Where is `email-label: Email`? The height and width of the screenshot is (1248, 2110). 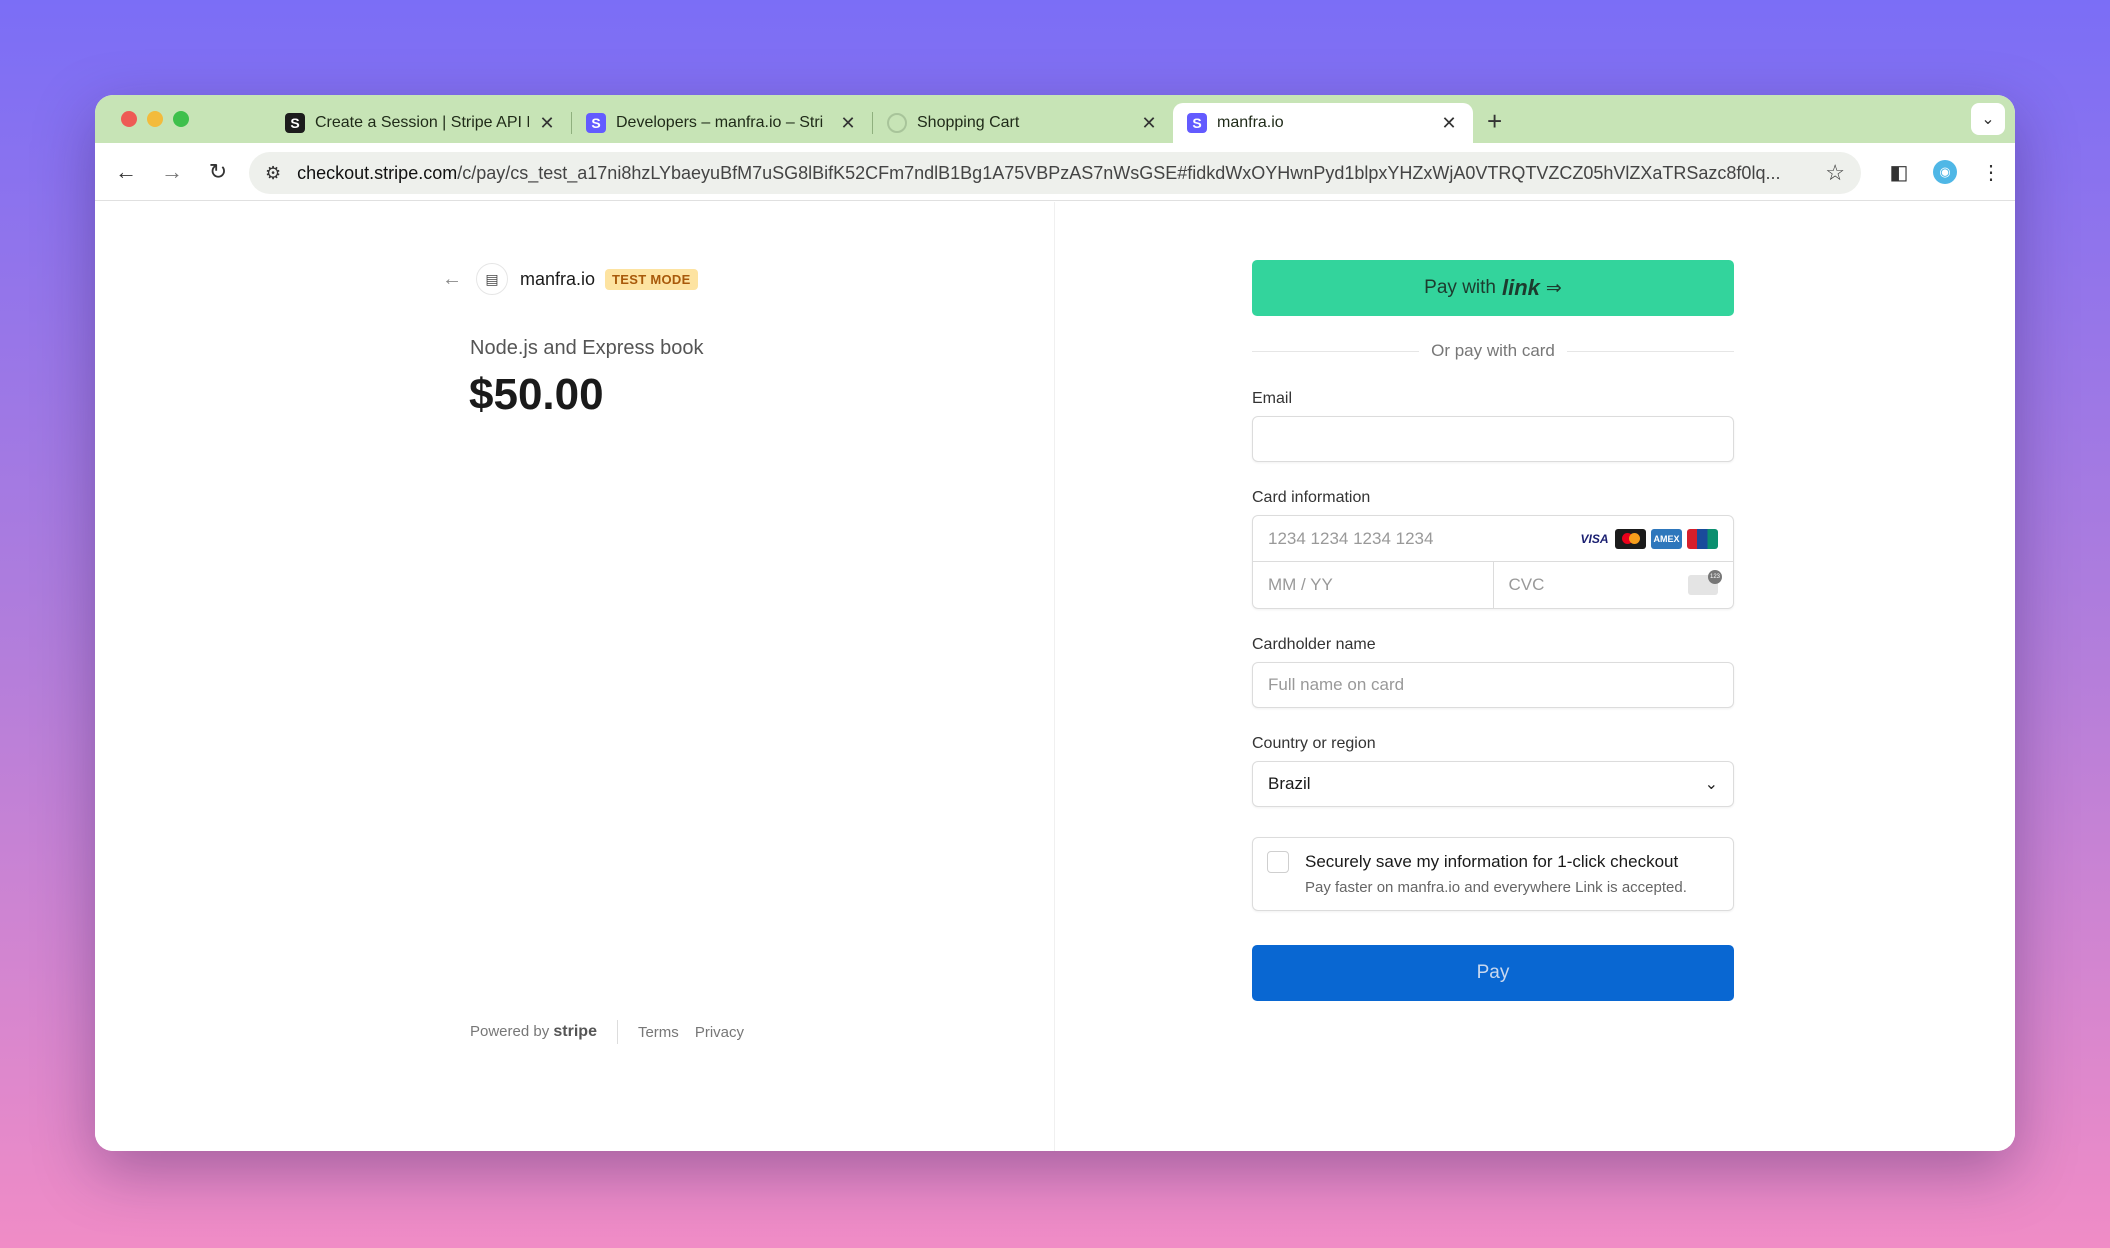
email-label: Email is located at coordinates (1272, 398).